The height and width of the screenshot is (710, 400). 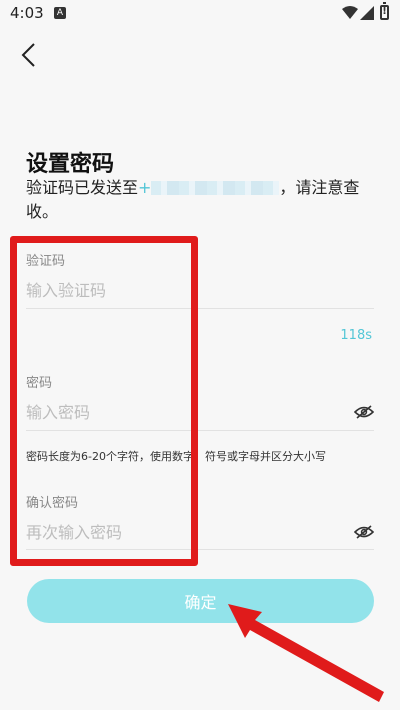 I want to click on signal-icon, so click(x=367, y=13).